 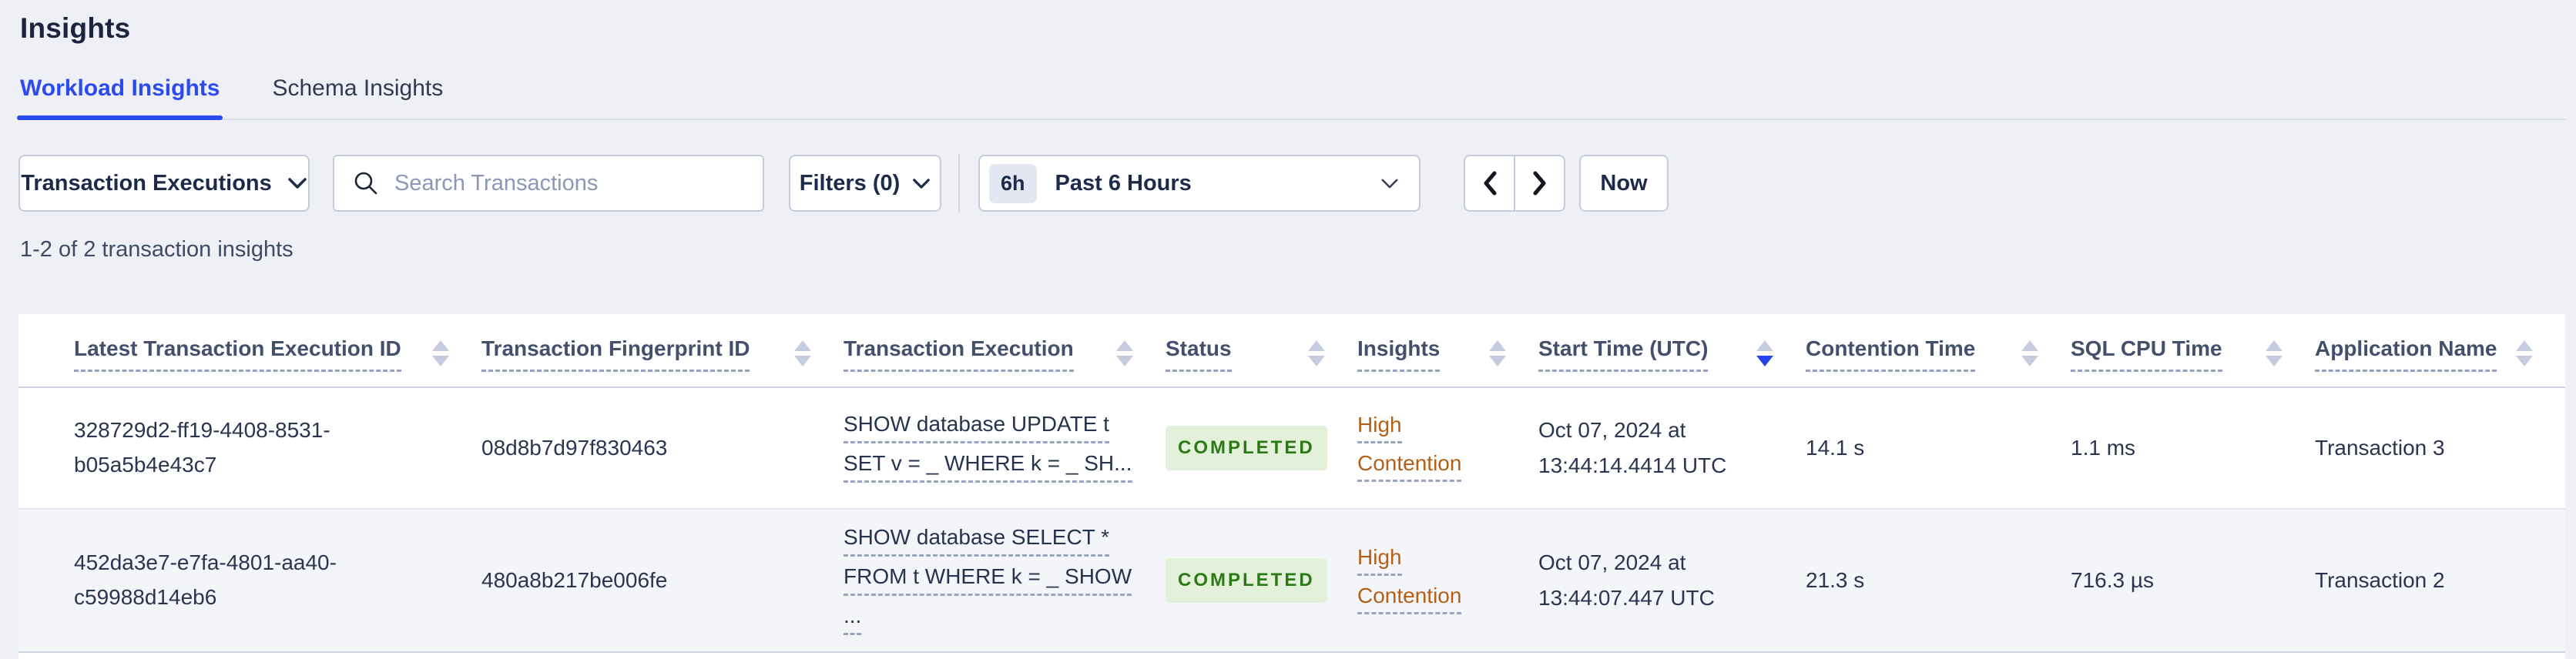 I want to click on sort-icon-active-desc, so click(x=1764, y=353).